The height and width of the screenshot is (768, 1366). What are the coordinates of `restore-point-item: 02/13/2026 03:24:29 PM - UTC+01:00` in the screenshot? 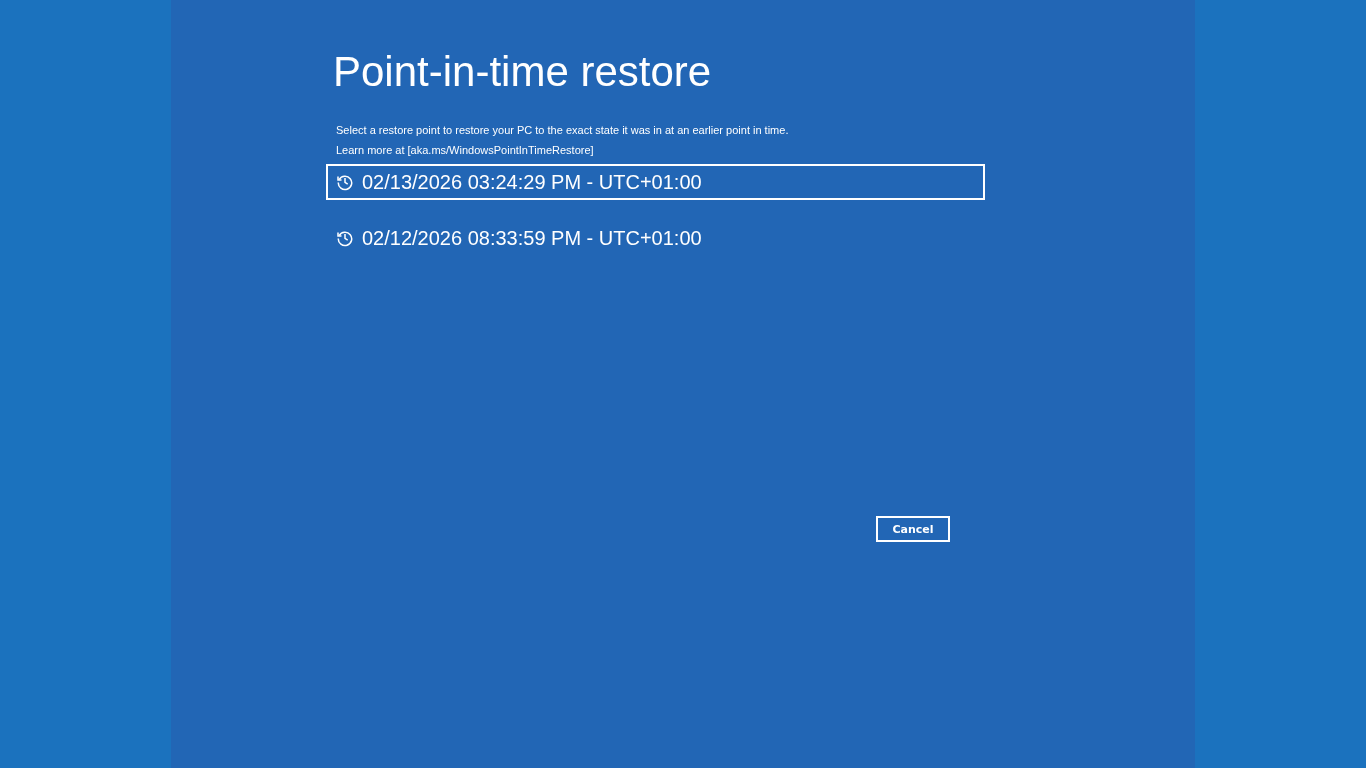 It's located at (655, 182).